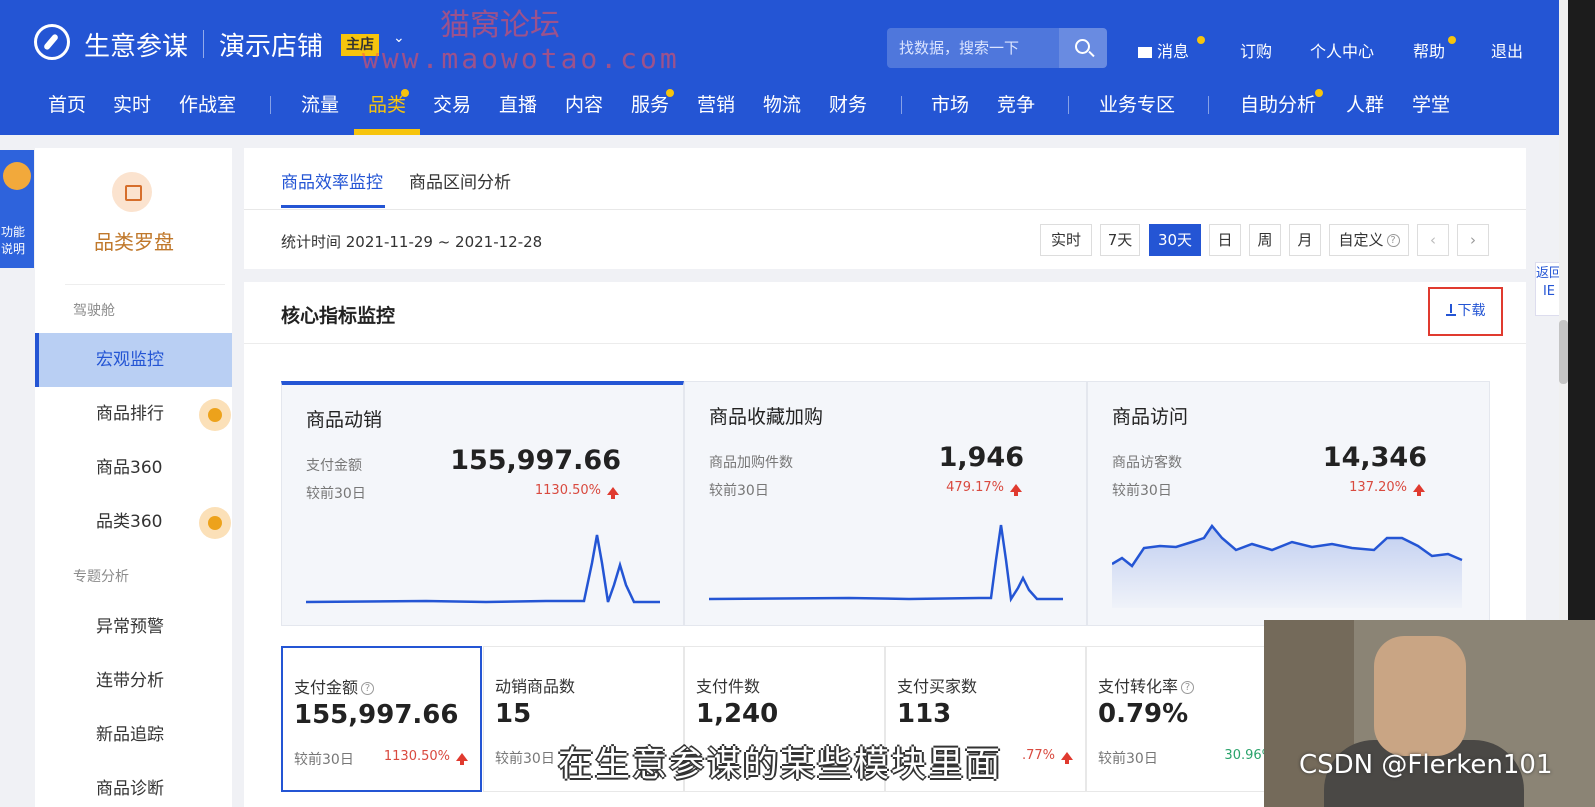 The height and width of the screenshot is (807, 1595). I want to click on sidebar-item-product-diagnosis: 商品诊断, so click(133, 784).